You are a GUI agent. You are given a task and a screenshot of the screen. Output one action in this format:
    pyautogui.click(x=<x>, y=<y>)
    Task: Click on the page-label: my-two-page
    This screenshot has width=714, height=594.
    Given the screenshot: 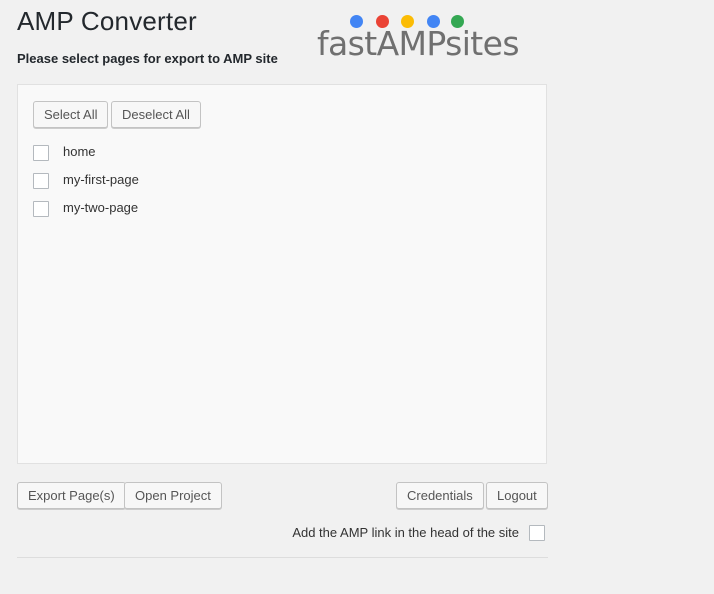 What is the action you would take?
    pyautogui.click(x=101, y=207)
    